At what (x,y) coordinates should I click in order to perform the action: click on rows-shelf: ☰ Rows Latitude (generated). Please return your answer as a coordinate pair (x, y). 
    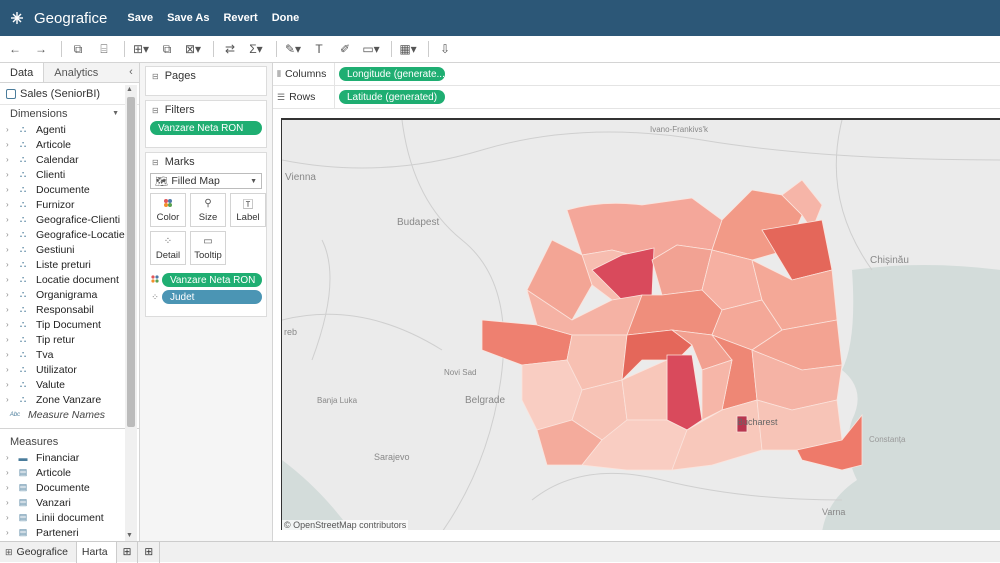
    Looking at the image, I should click on (636, 97).